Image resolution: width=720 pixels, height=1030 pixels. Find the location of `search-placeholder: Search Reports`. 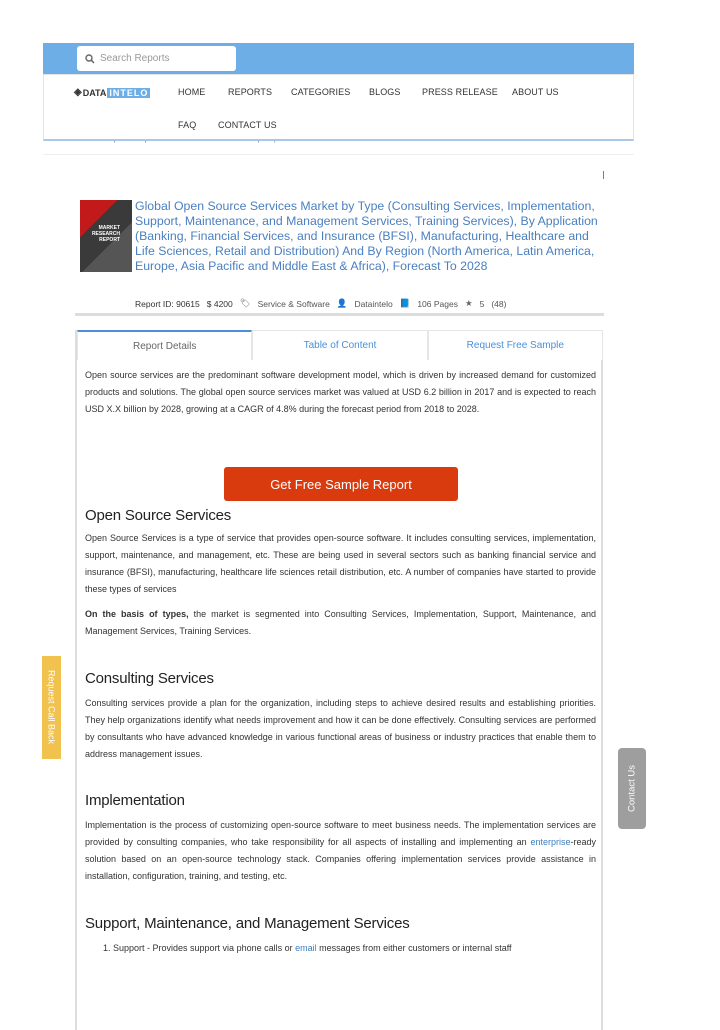

search-placeholder: Search Reports is located at coordinates (135, 58).